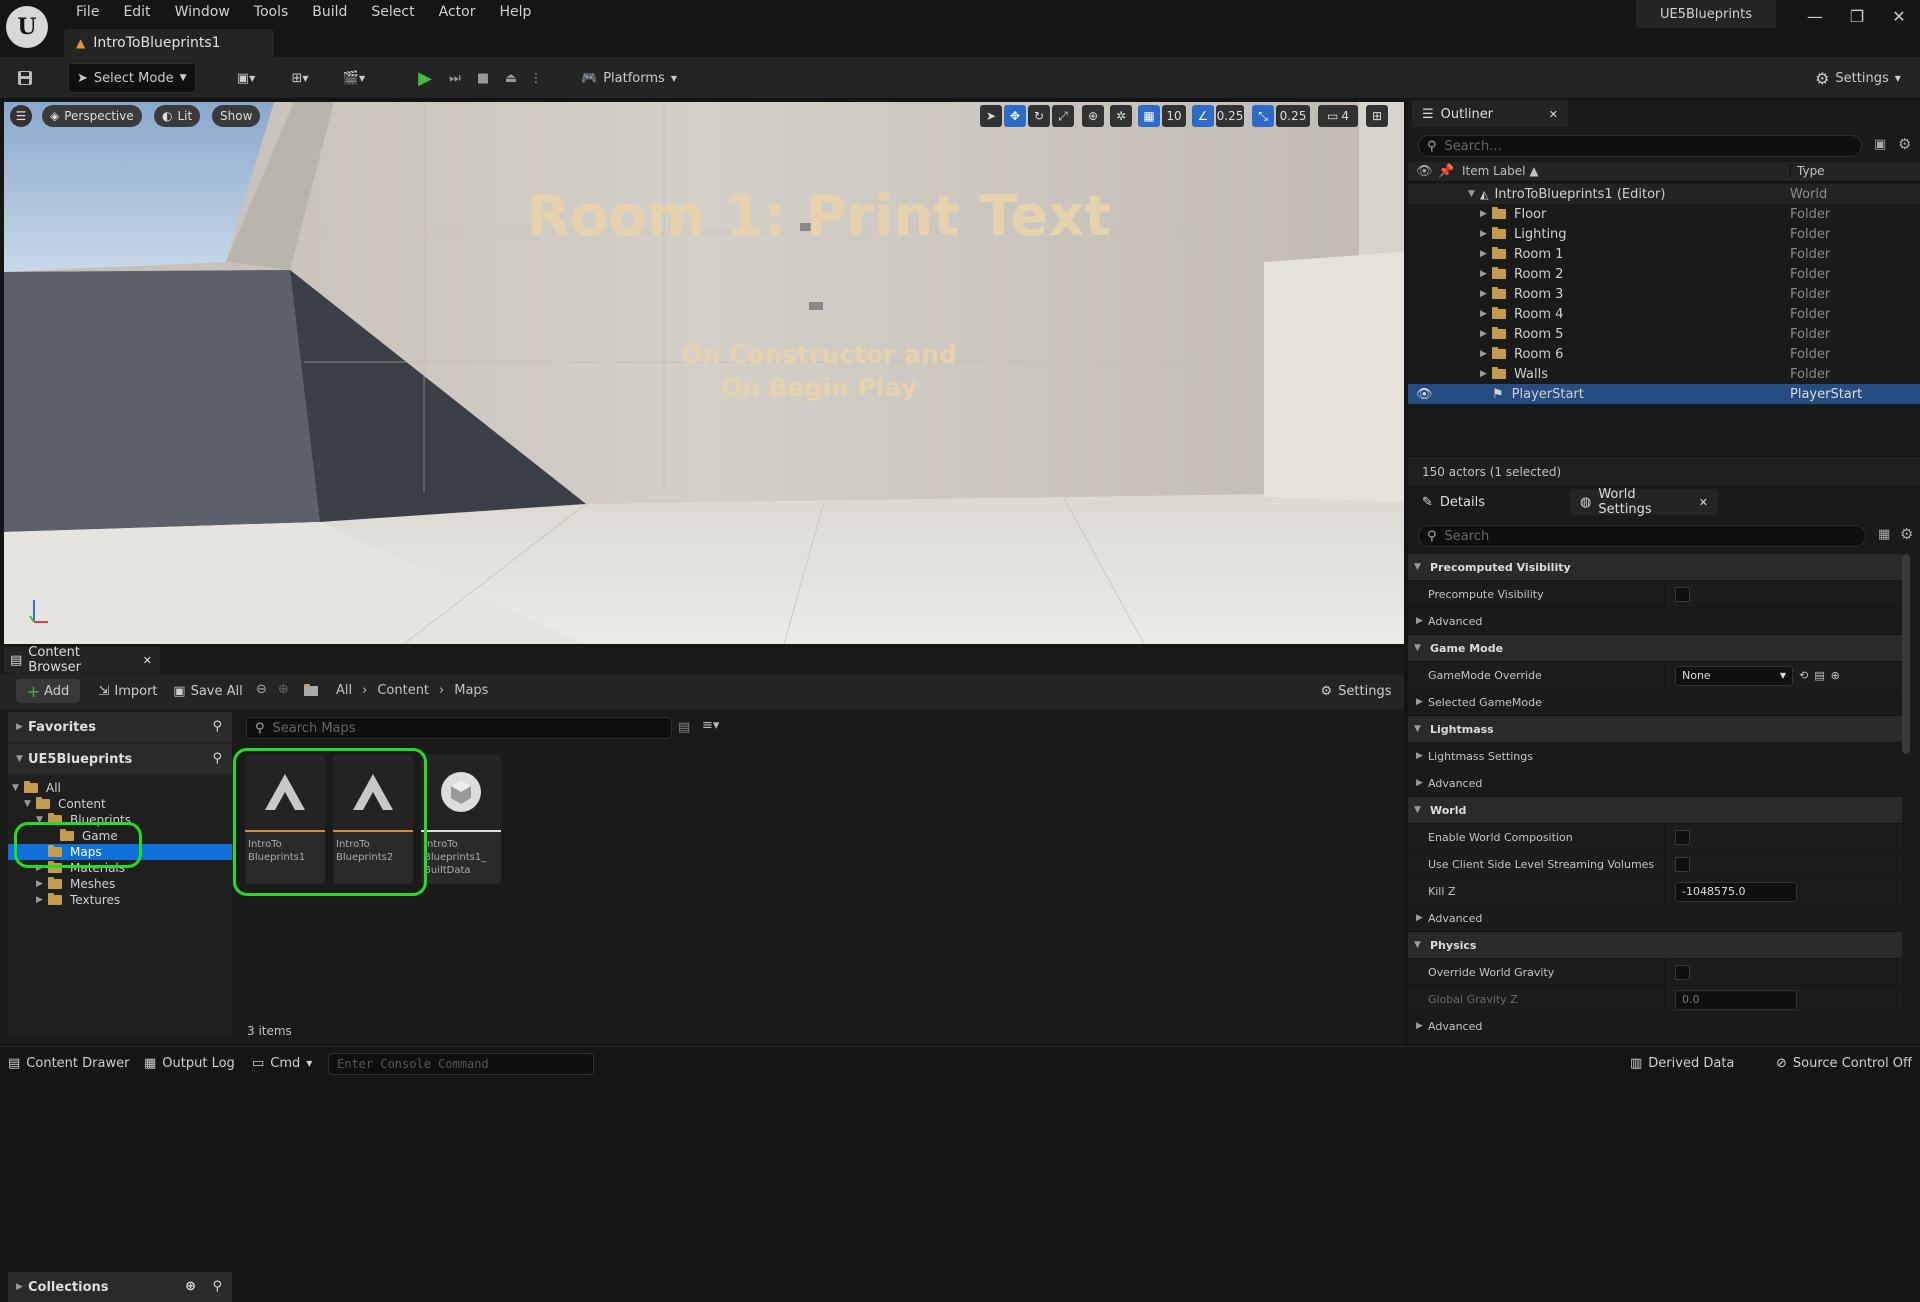 The height and width of the screenshot is (1302, 1920). What do you see at coordinates (1642, 536) in the screenshot?
I see `details-search-input: ⚲ Search` at bounding box center [1642, 536].